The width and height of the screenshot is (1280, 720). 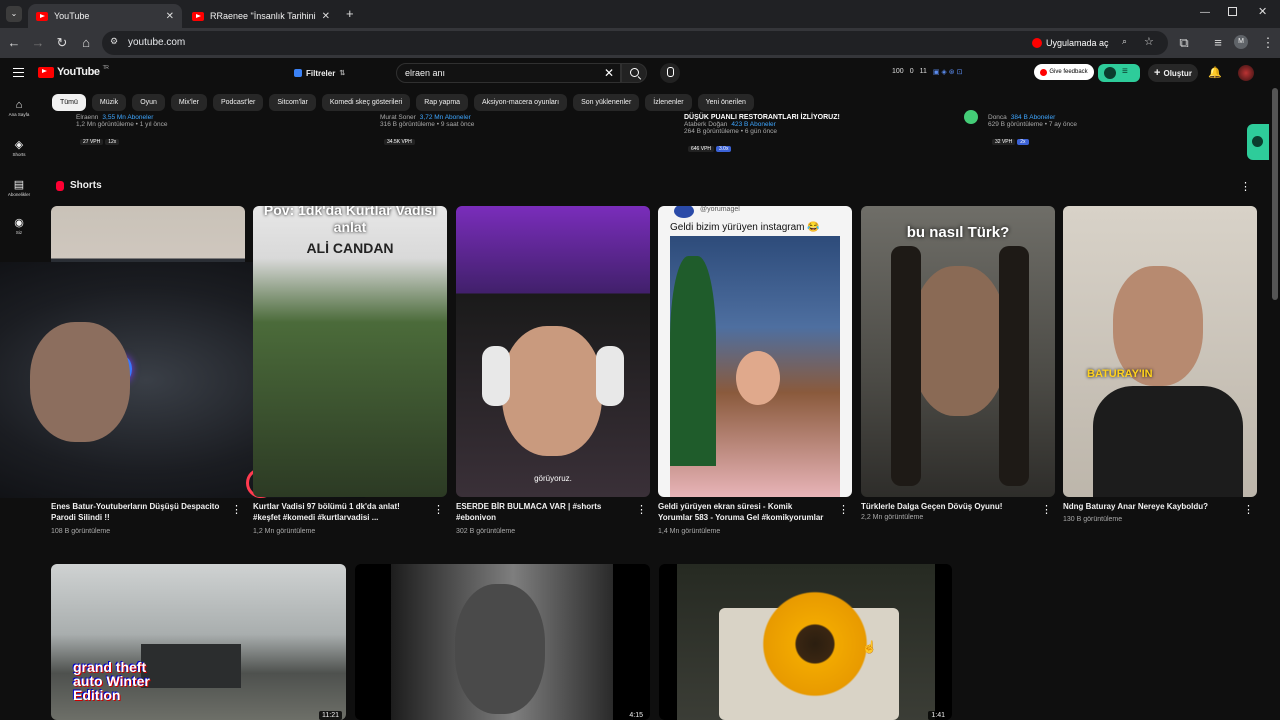 What do you see at coordinates (805, 642) in the screenshot?
I see `video-thumbnail: 1:41` at bounding box center [805, 642].